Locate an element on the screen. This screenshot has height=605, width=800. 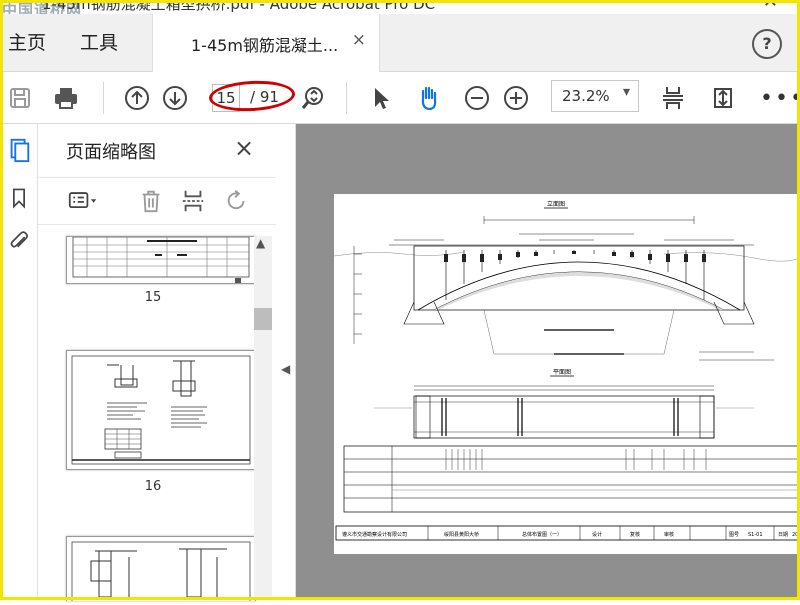
attachment-icon is located at coordinates (19, 242).